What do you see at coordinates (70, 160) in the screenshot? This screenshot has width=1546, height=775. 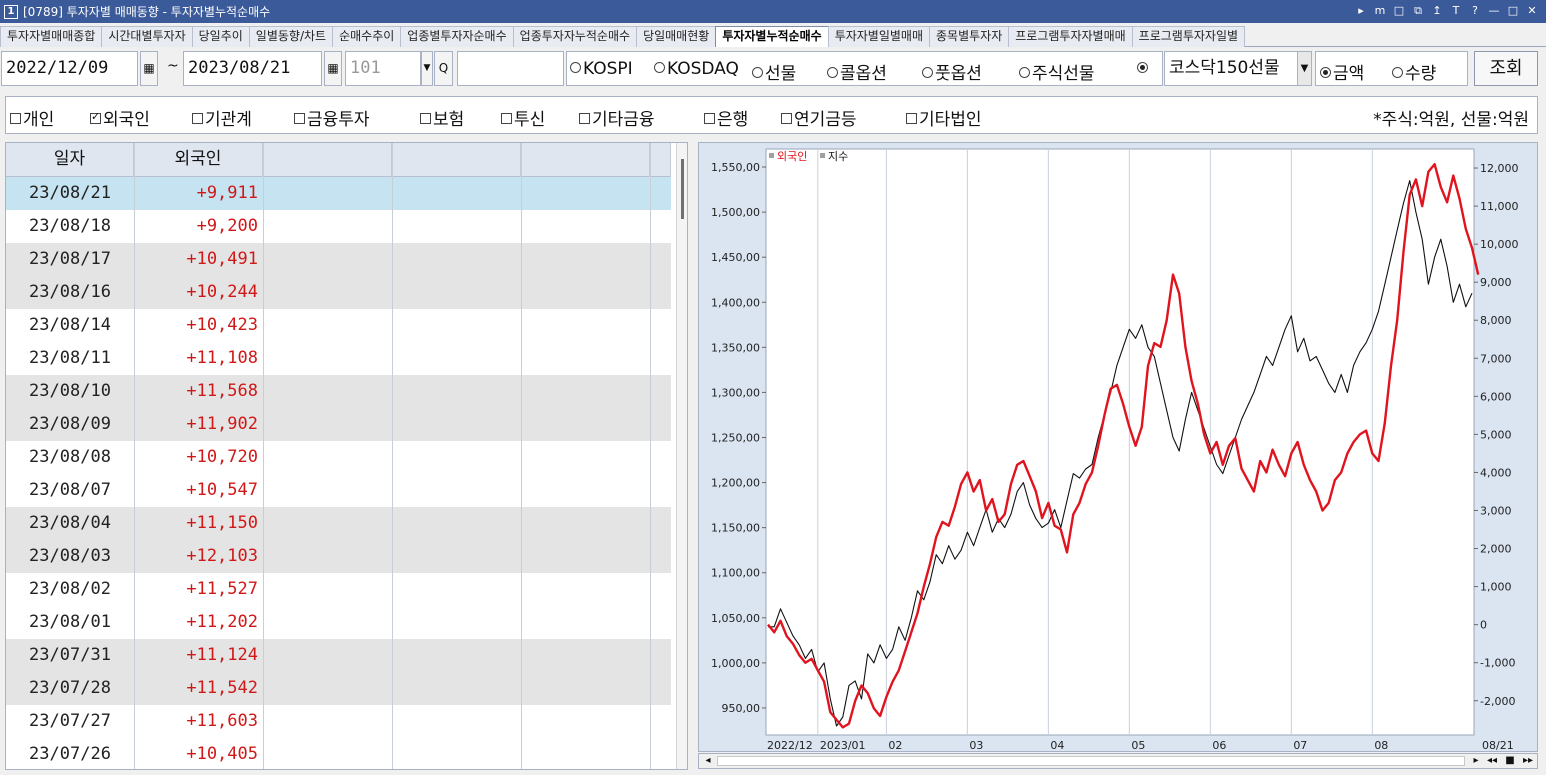 I see `column-header-date: 일자` at bounding box center [70, 160].